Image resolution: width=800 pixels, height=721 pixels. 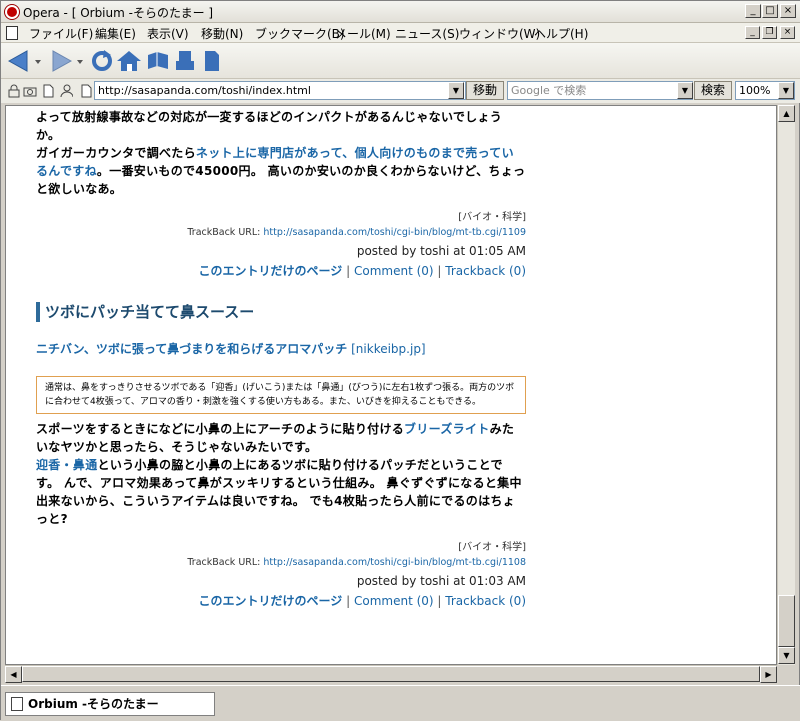 What do you see at coordinates (116, 153) in the screenshot?
I see `text: ガイガーカウンタで調べたら` at bounding box center [116, 153].